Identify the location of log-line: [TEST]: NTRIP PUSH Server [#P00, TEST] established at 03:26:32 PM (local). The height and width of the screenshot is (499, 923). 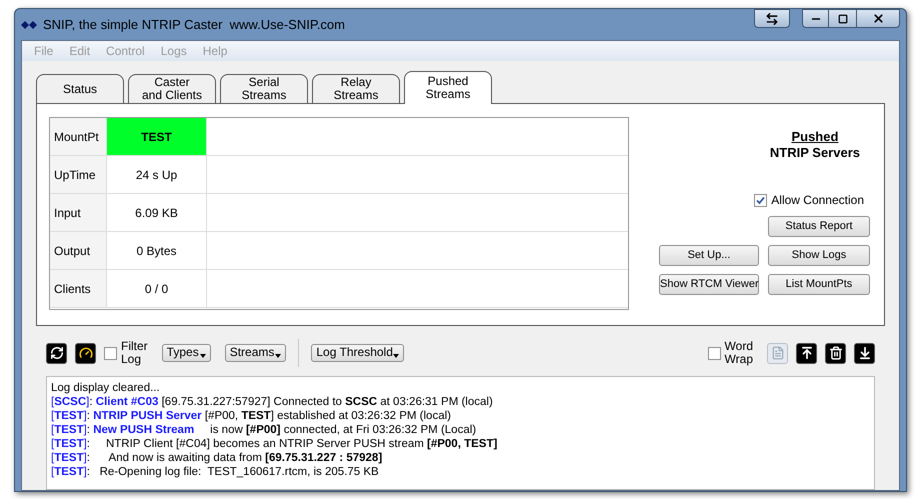
(251, 416).